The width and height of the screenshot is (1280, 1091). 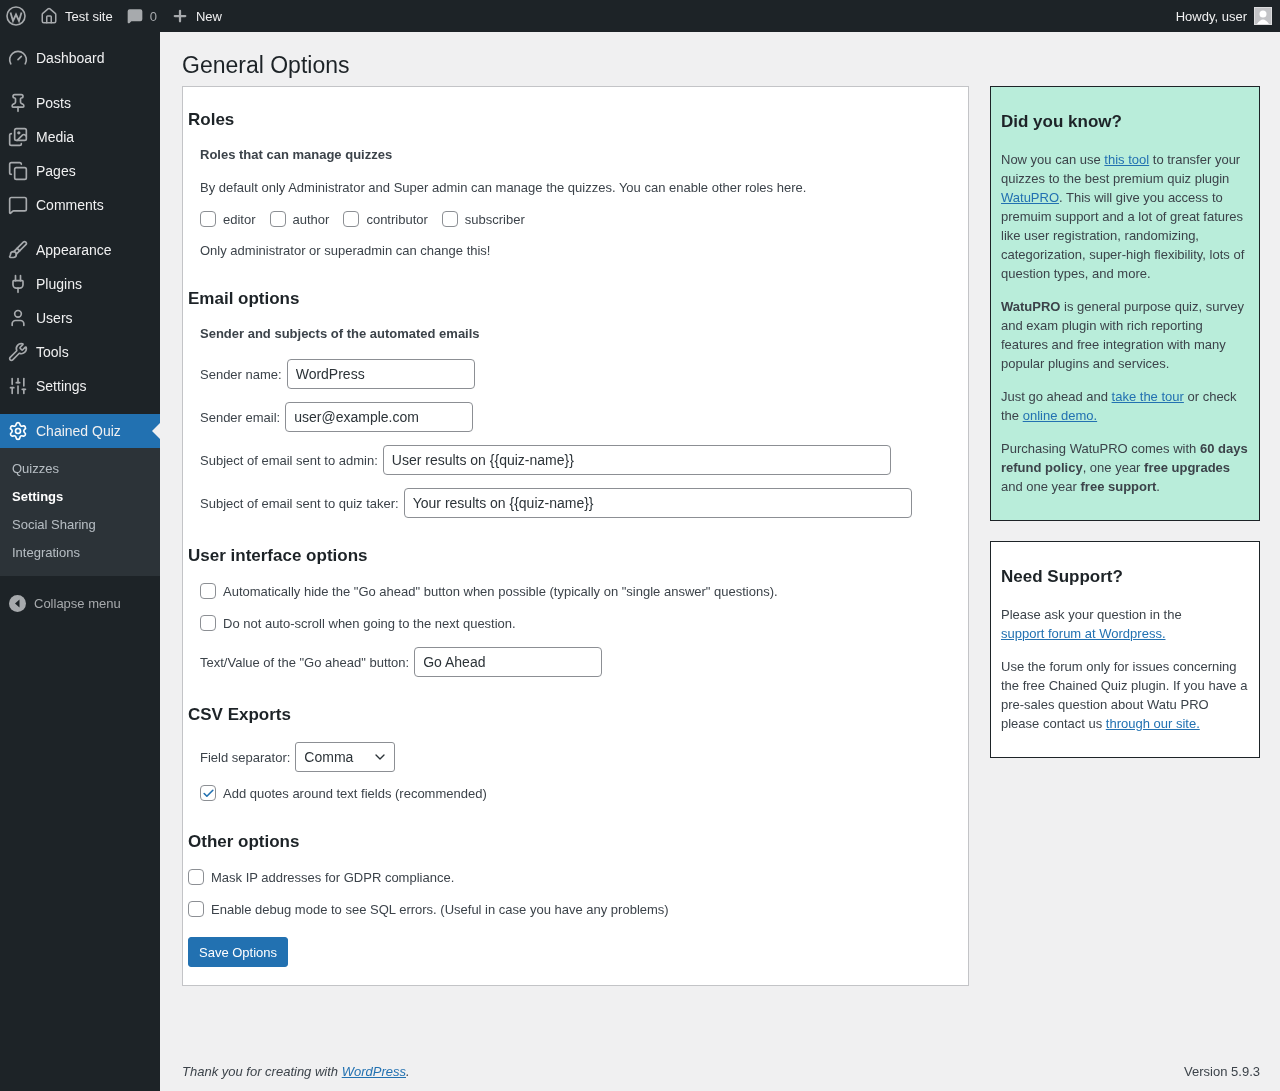 I want to click on text-link: through our site., so click(x=1152, y=723).